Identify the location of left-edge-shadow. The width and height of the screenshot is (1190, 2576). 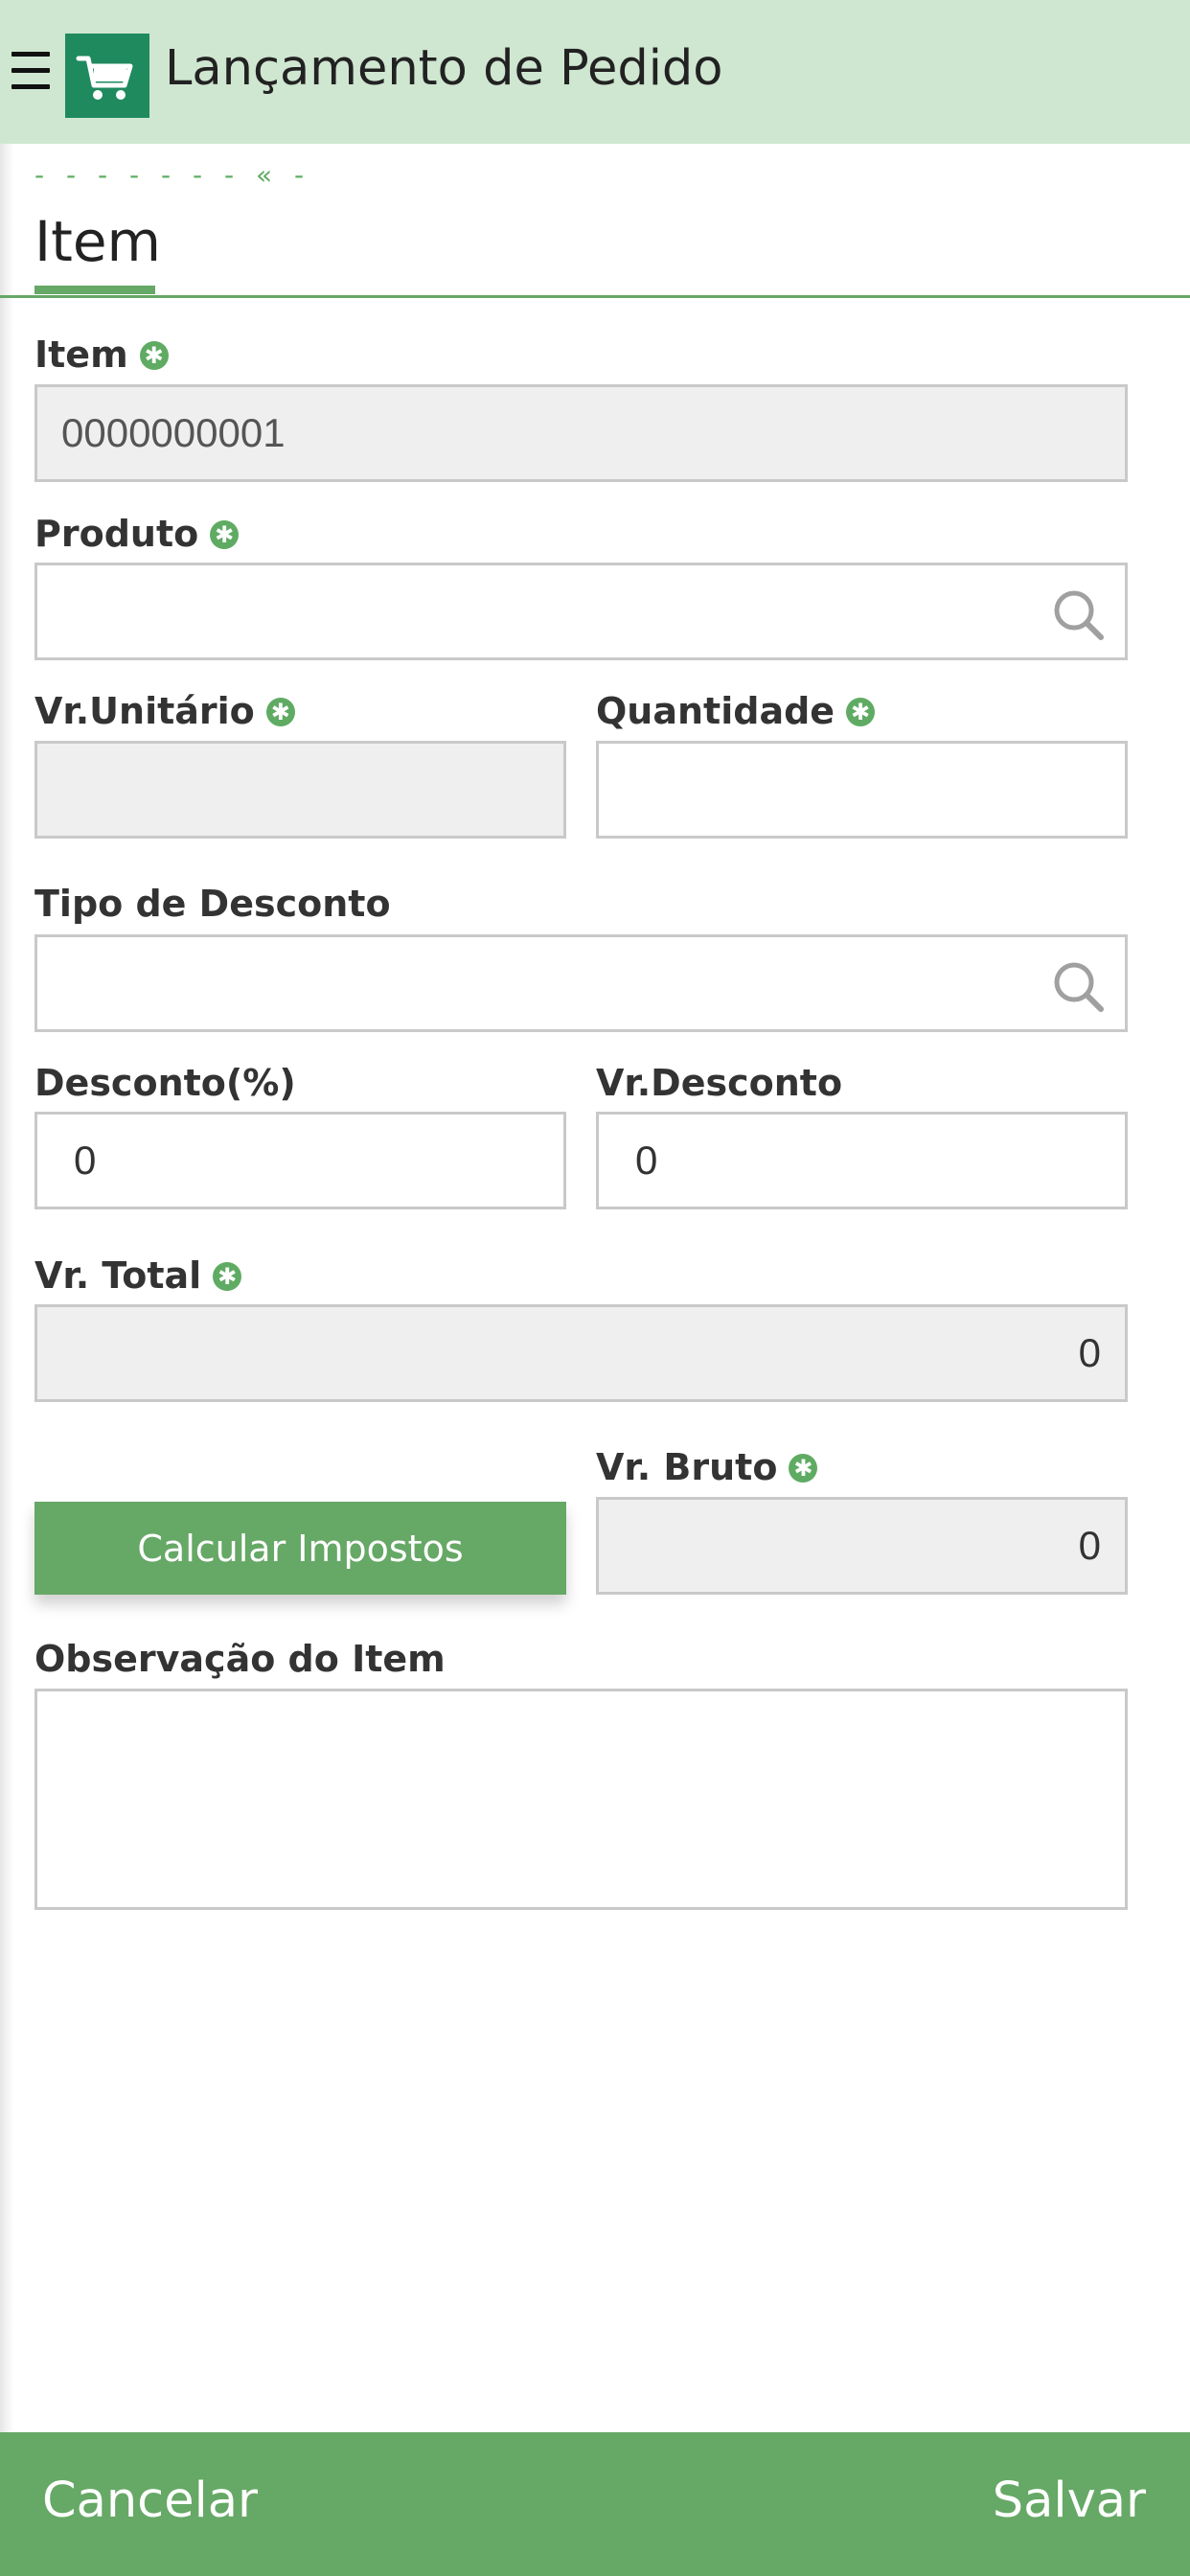
(7, 1288).